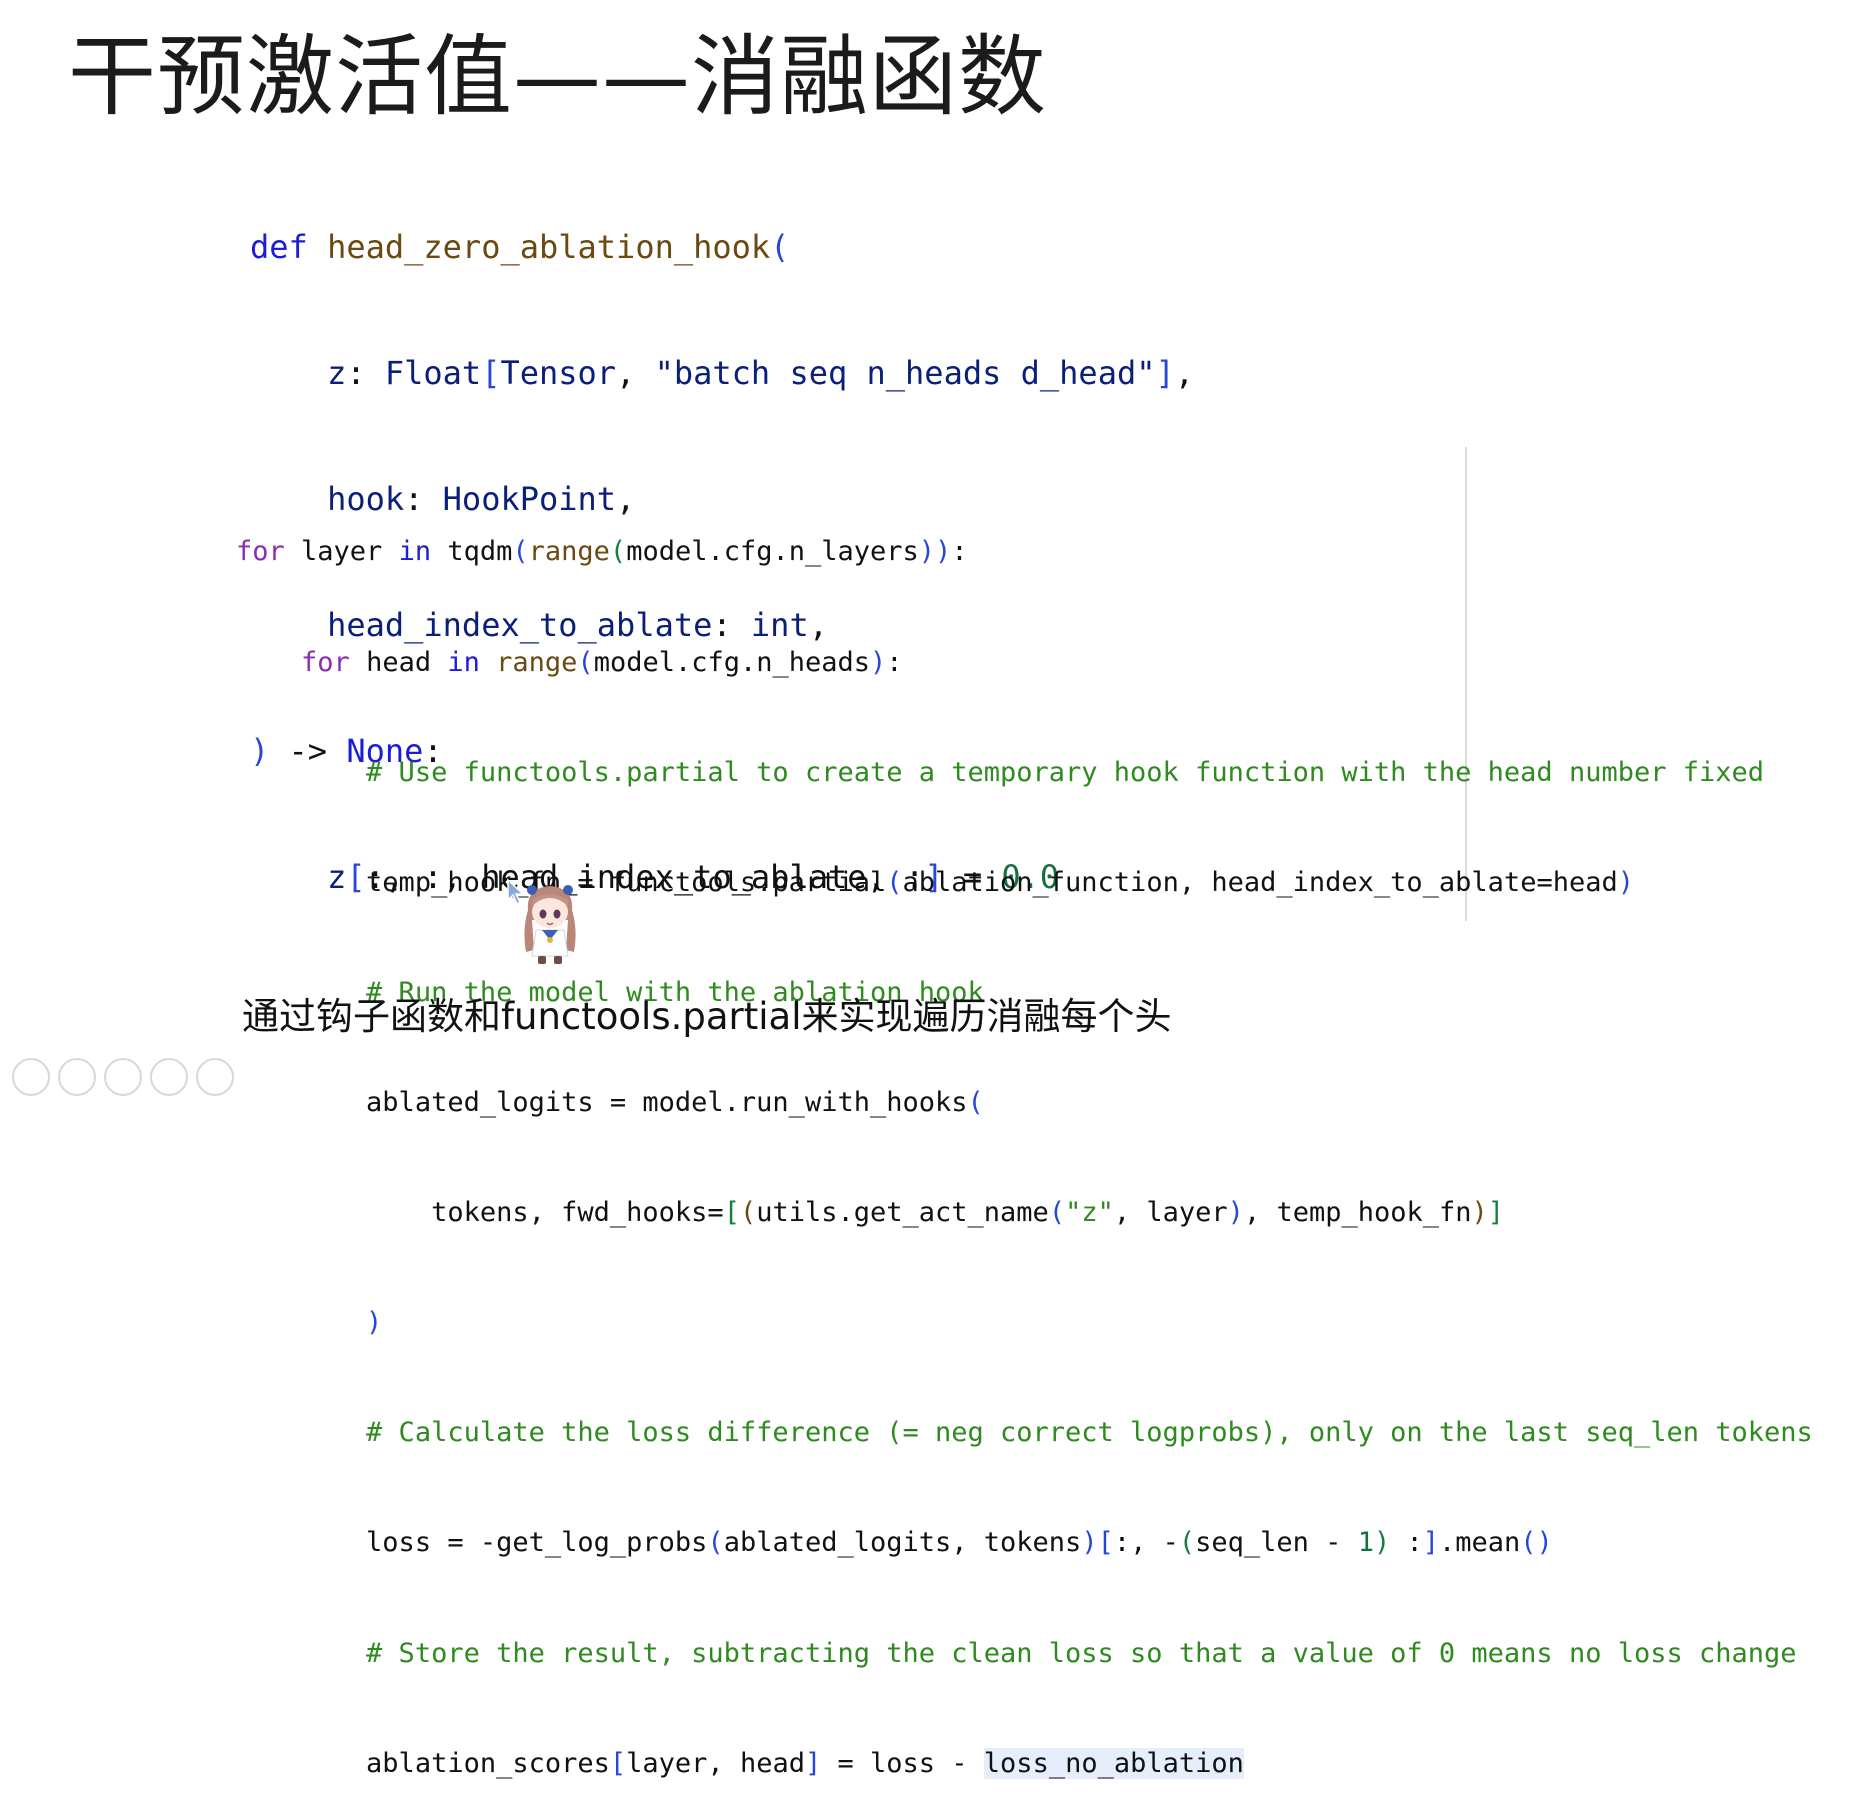  Describe the element at coordinates (1480, 1543) in the screenshot. I see `code-token: .mean` at that location.